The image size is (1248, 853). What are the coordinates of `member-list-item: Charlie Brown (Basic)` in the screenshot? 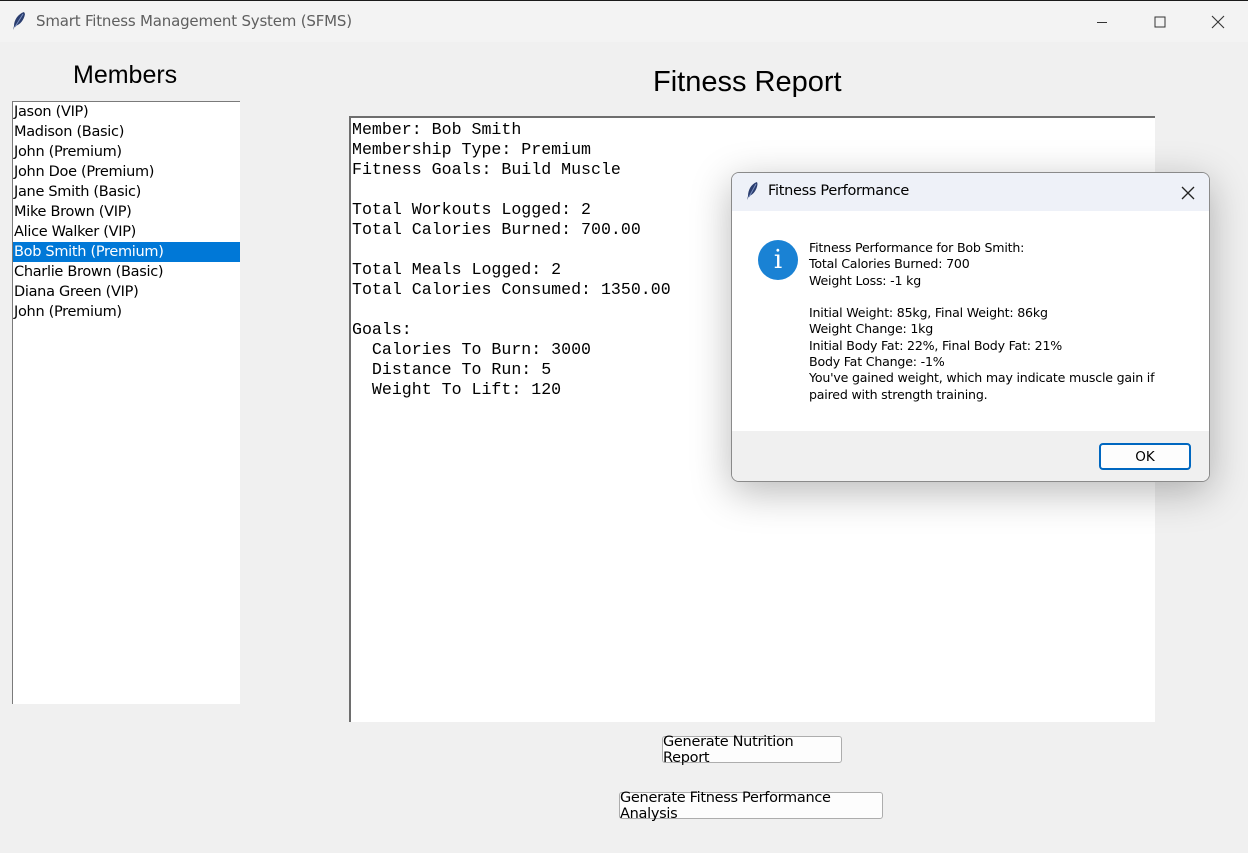 It's located at (126, 272).